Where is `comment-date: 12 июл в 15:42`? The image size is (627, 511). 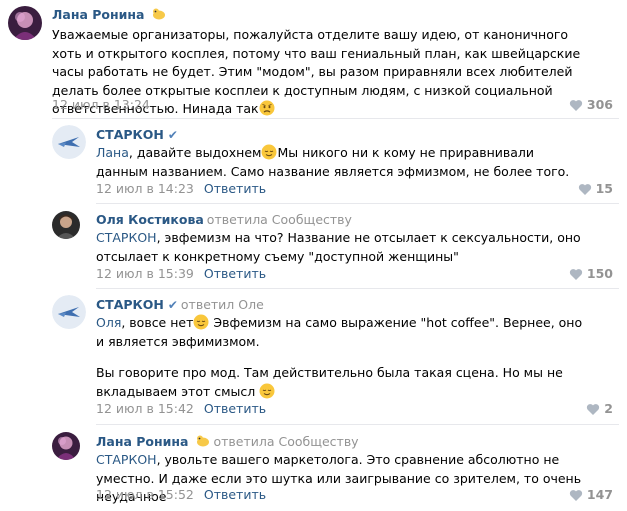
comment-date: 12 июл в 15:42 is located at coordinates (145, 408).